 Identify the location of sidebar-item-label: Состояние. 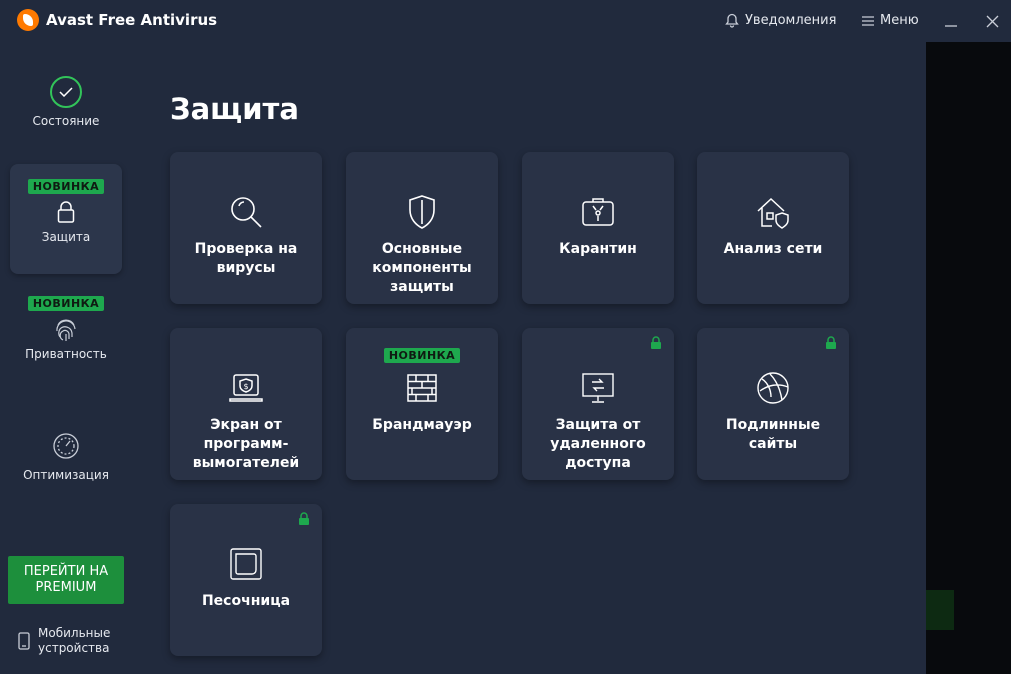
(66, 121).